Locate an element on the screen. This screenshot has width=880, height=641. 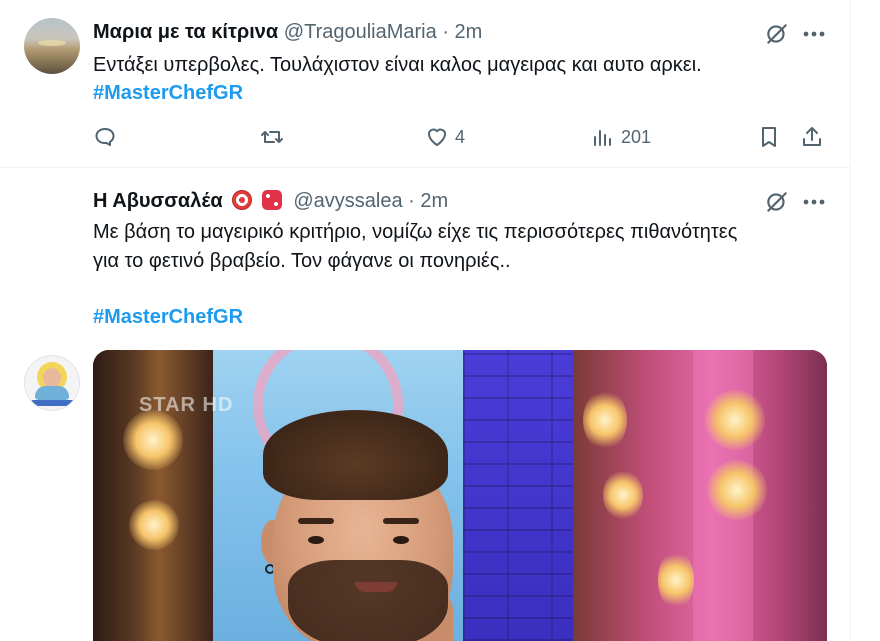
like-button: 4 is located at coordinates (445, 137).